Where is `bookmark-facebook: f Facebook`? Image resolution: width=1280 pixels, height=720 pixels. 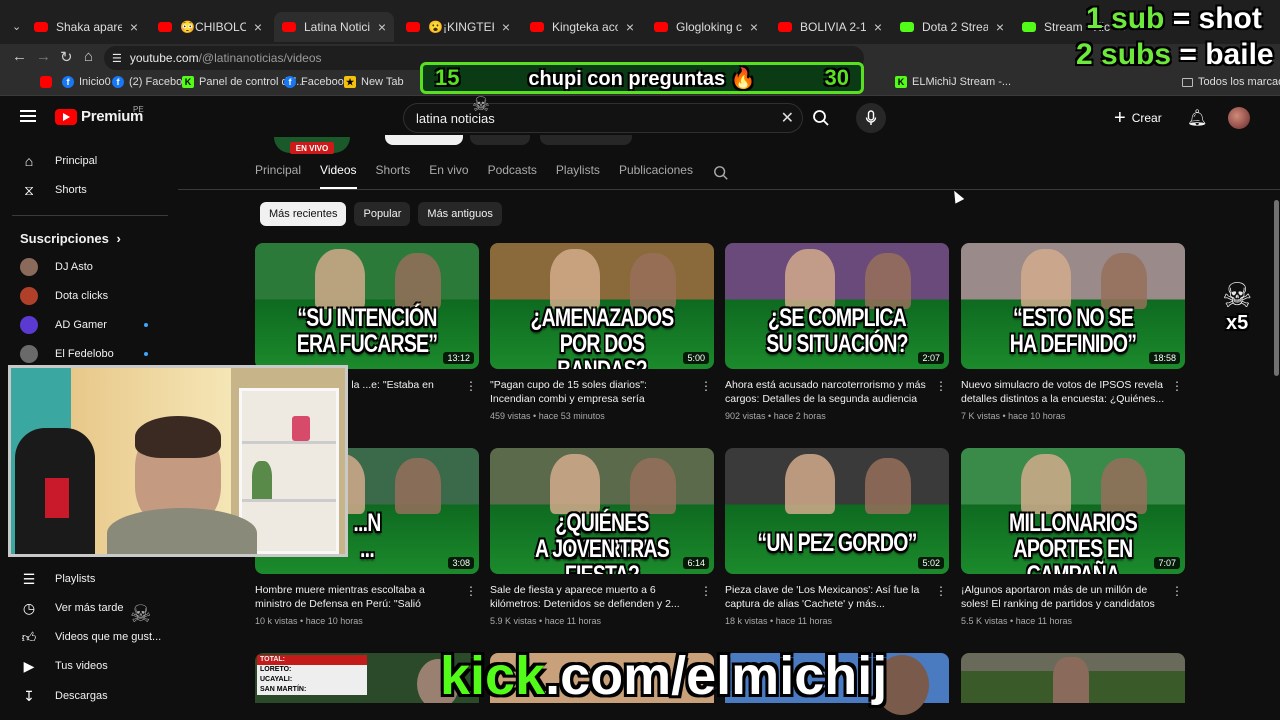 bookmark-facebook: f Facebook is located at coordinates (316, 82).